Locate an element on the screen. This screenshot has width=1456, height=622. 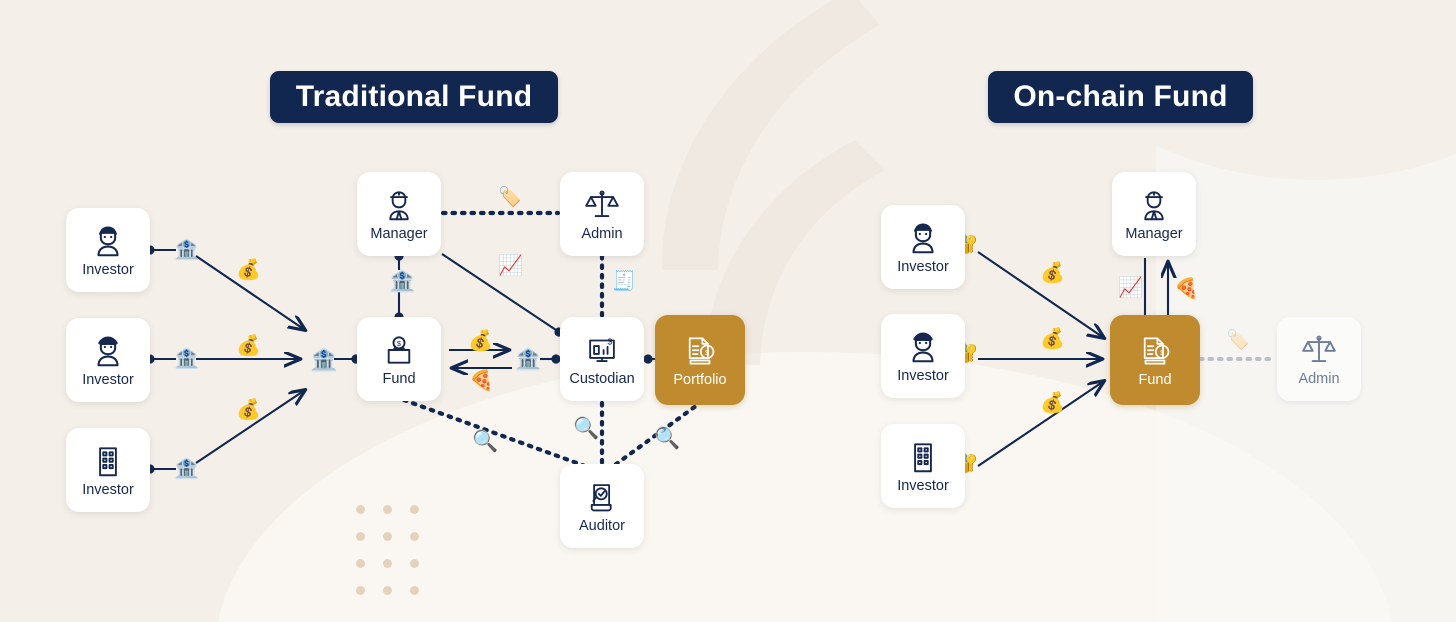
node-investor-3-label: Investor is located at coordinates (108, 490).